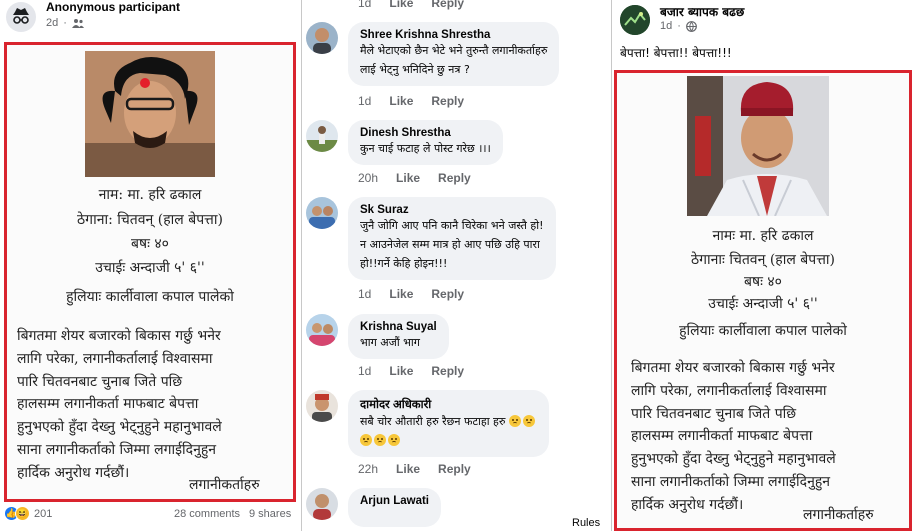 This screenshot has height=531, width=914. I want to click on comment-text: लाई भेट्नु भनिदिने छु नत्र ?, so click(415, 69).